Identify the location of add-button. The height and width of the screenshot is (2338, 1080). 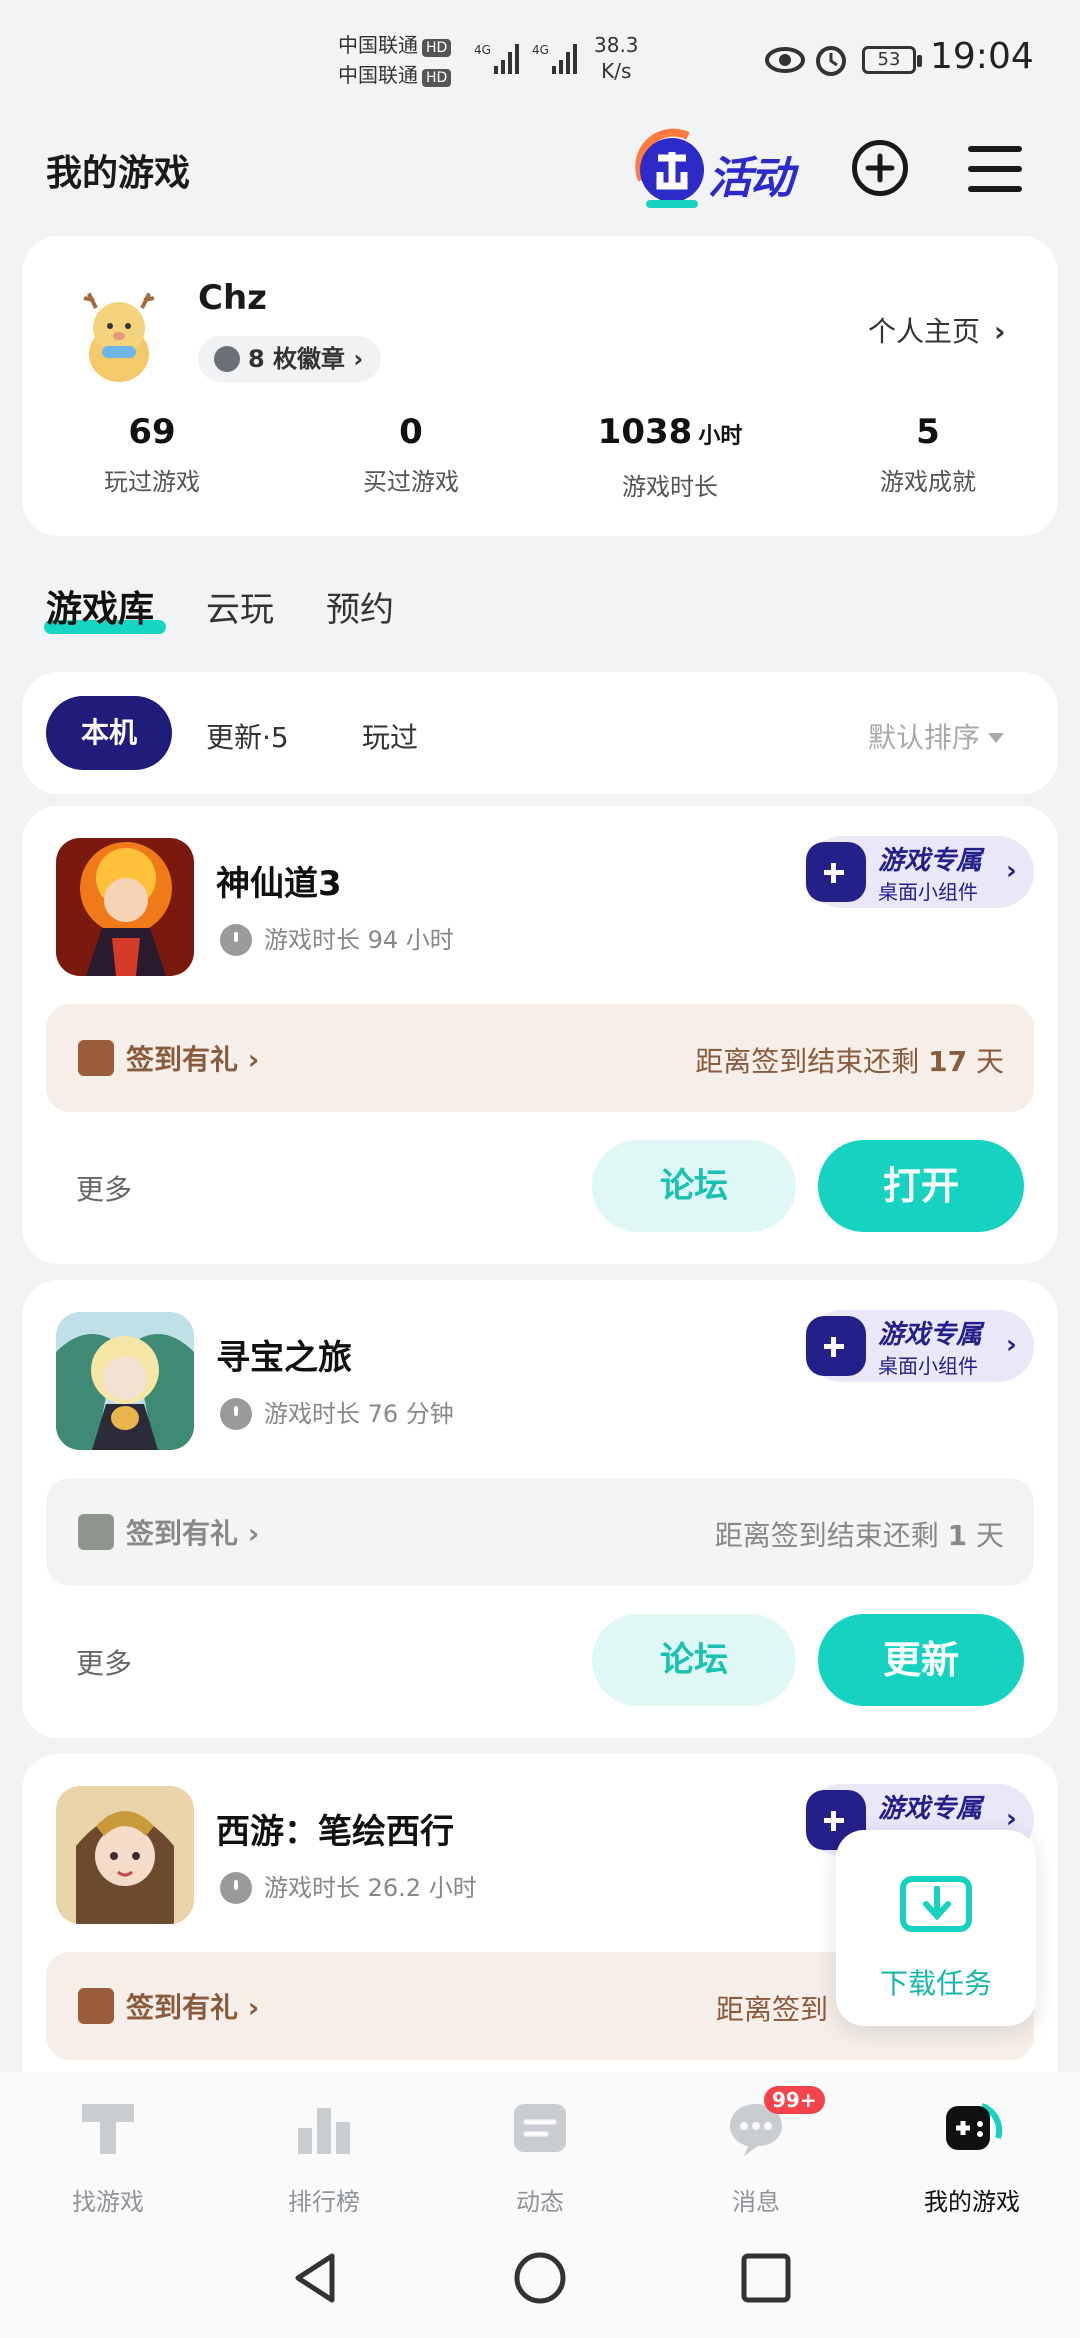
(880, 168).